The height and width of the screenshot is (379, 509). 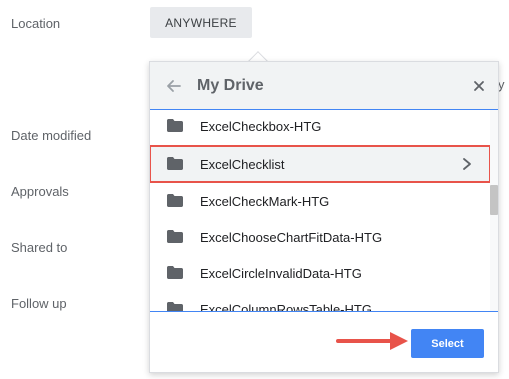 I want to click on list-item-label: ExcelChooseChartFitData-HTG, so click(x=291, y=237).